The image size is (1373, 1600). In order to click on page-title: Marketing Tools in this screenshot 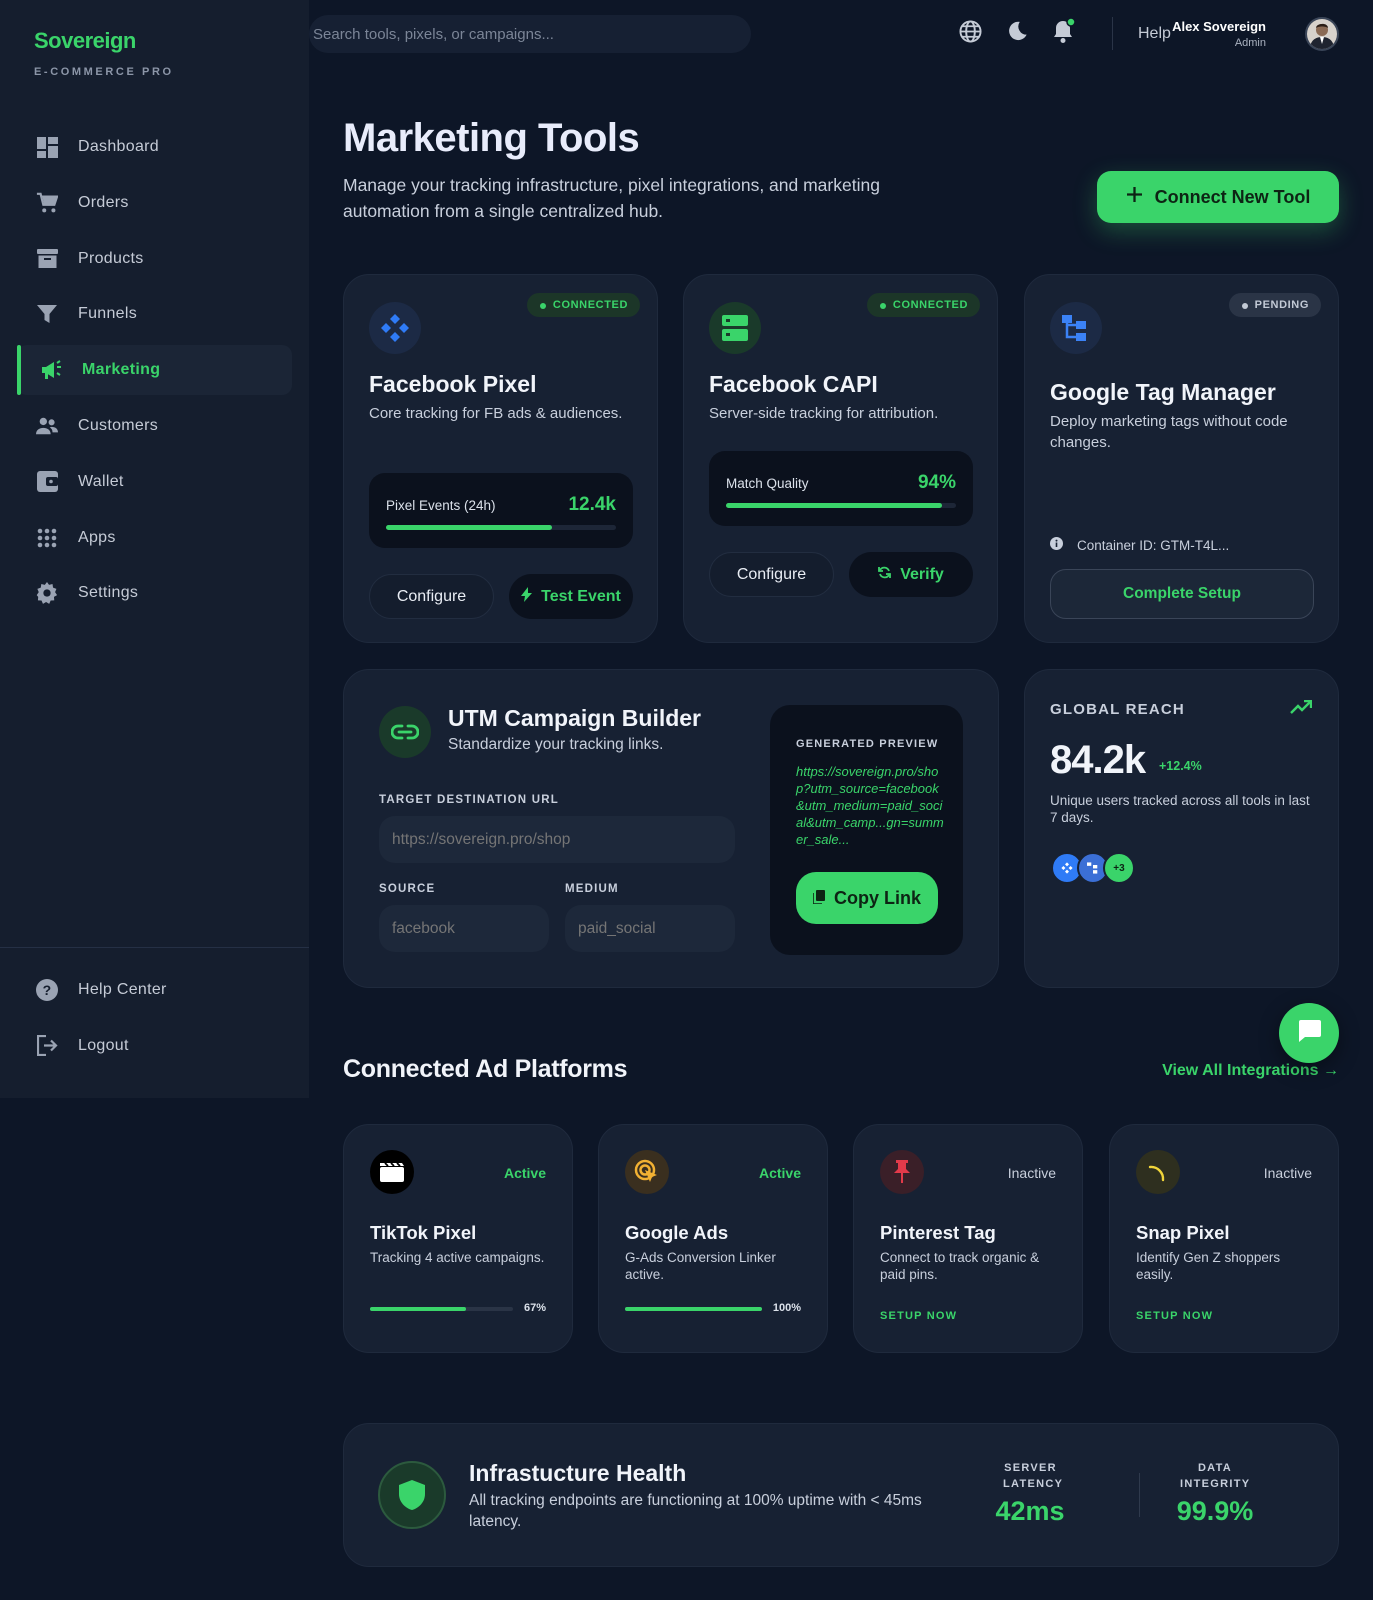, I will do `click(491, 138)`.